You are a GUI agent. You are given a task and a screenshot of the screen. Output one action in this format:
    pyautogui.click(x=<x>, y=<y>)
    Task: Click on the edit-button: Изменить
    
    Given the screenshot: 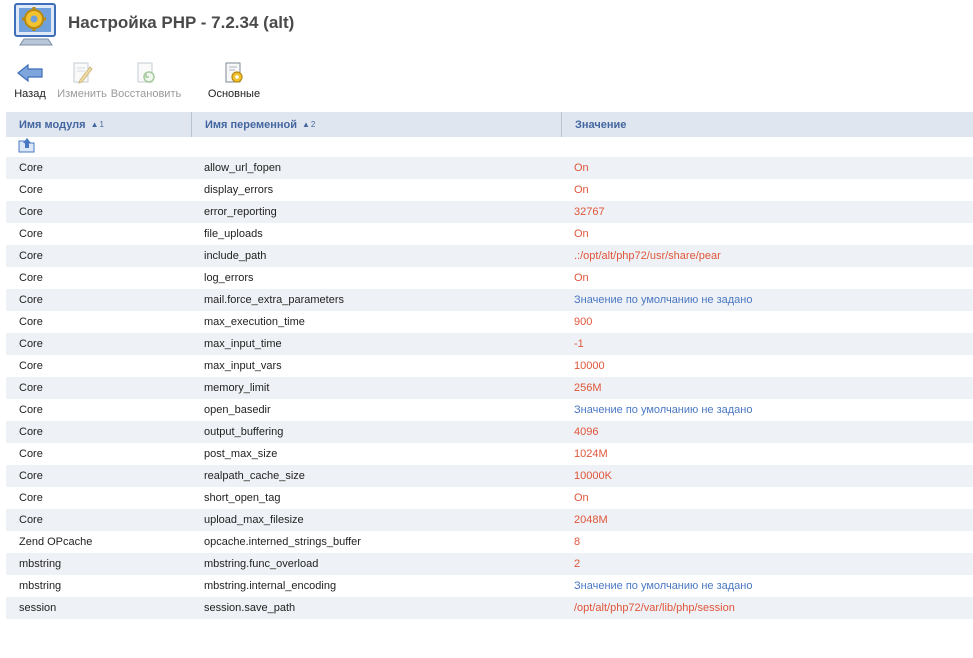 What is the action you would take?
    pyautogui.click(x=82, y=81)
    